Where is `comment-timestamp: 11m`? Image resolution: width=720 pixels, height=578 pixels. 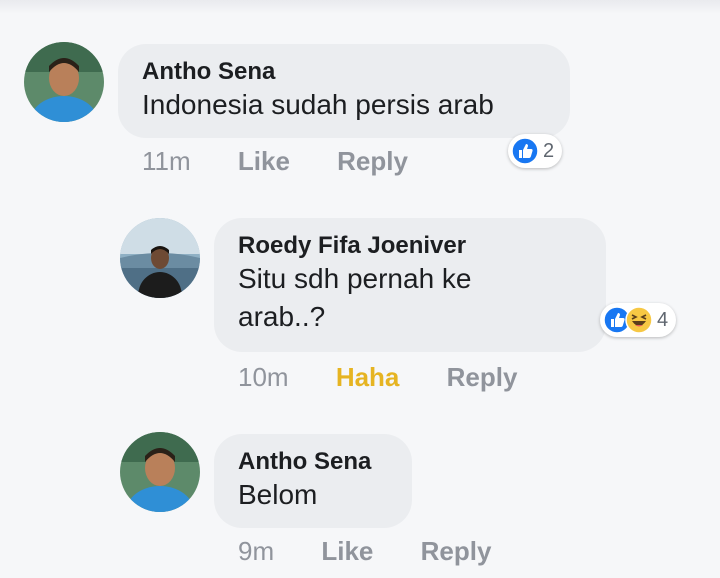 comment-timestamp: 11m is located at coordinates (166, 161).